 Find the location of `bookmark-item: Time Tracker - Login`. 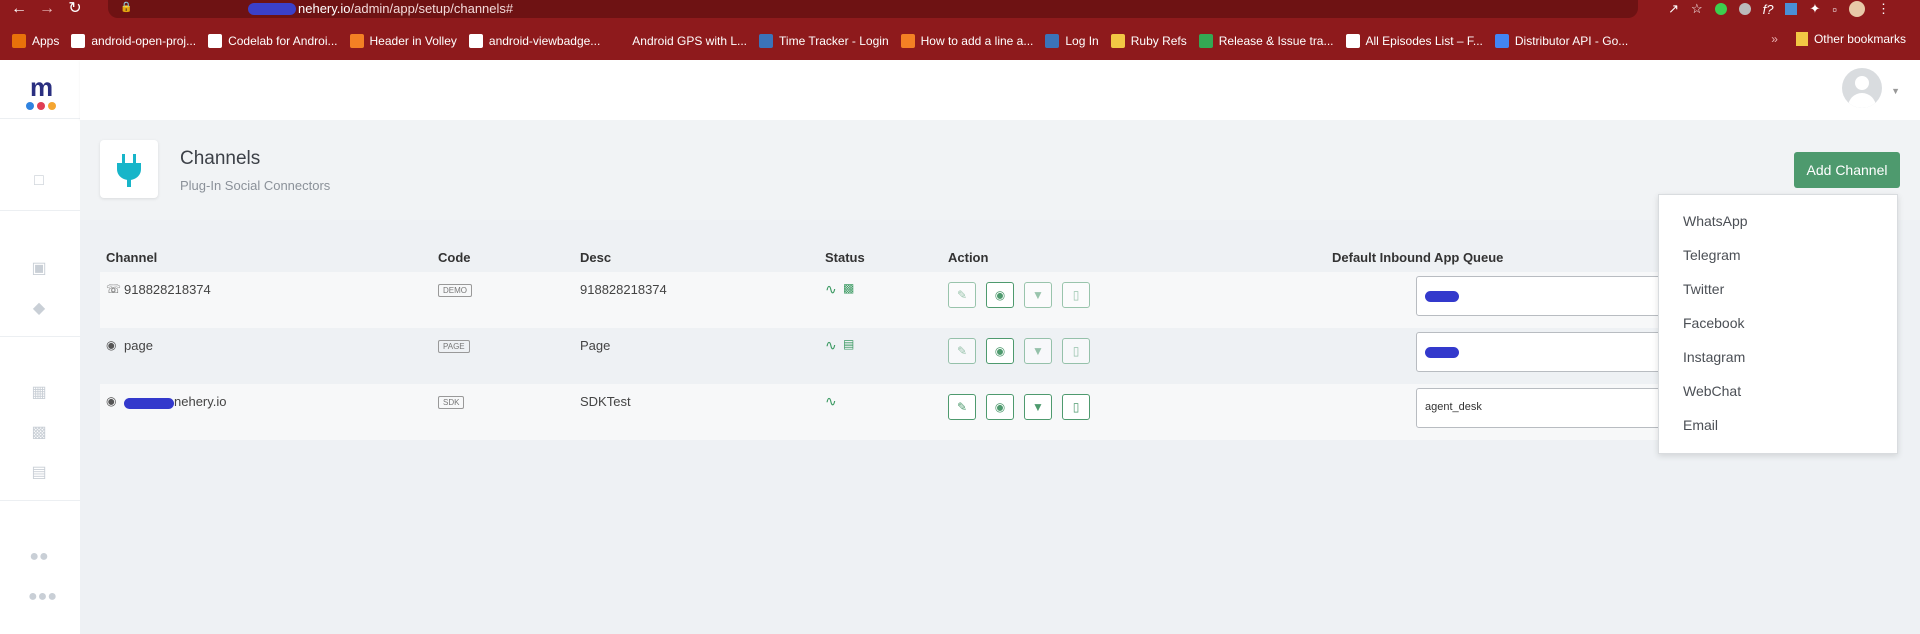

bookmark-item: Time Tracker - Login is located at coordinates (824, 41).